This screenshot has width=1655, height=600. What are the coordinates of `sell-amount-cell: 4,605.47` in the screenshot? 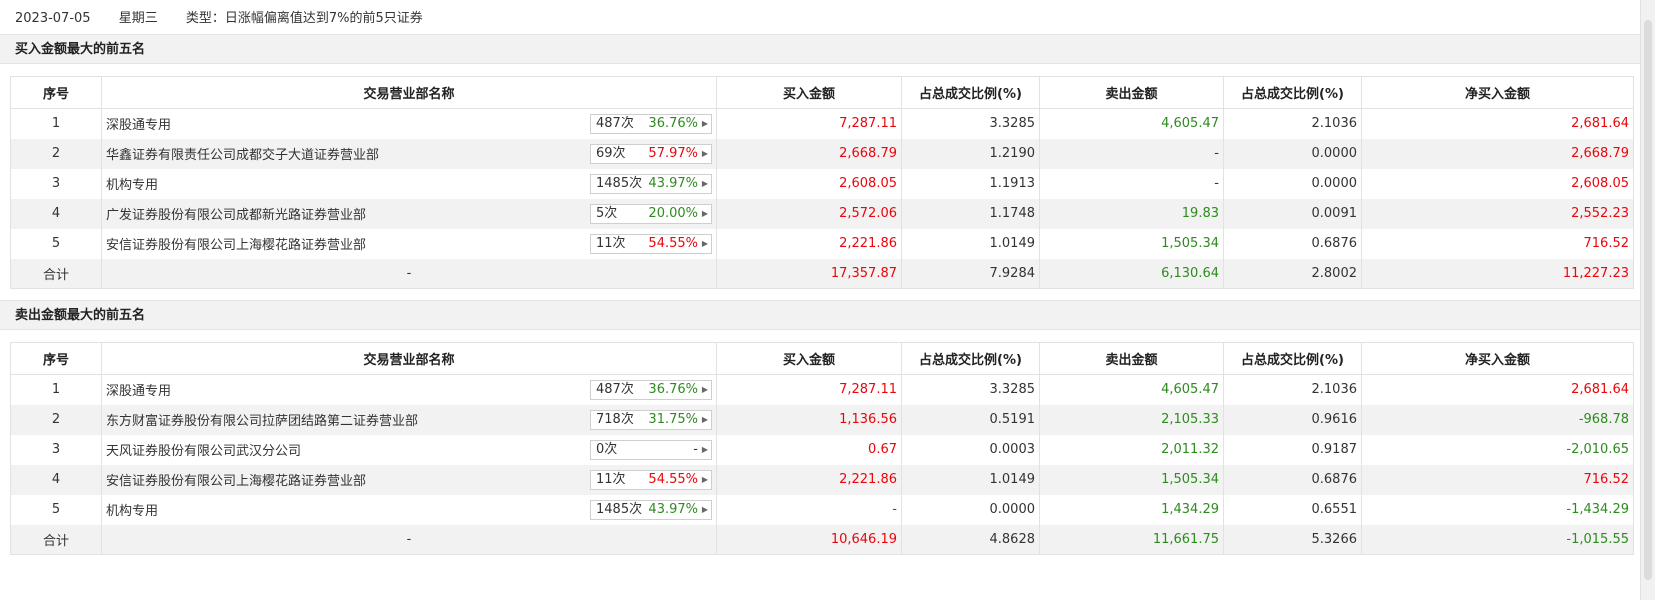 It's located at (1131, 123).